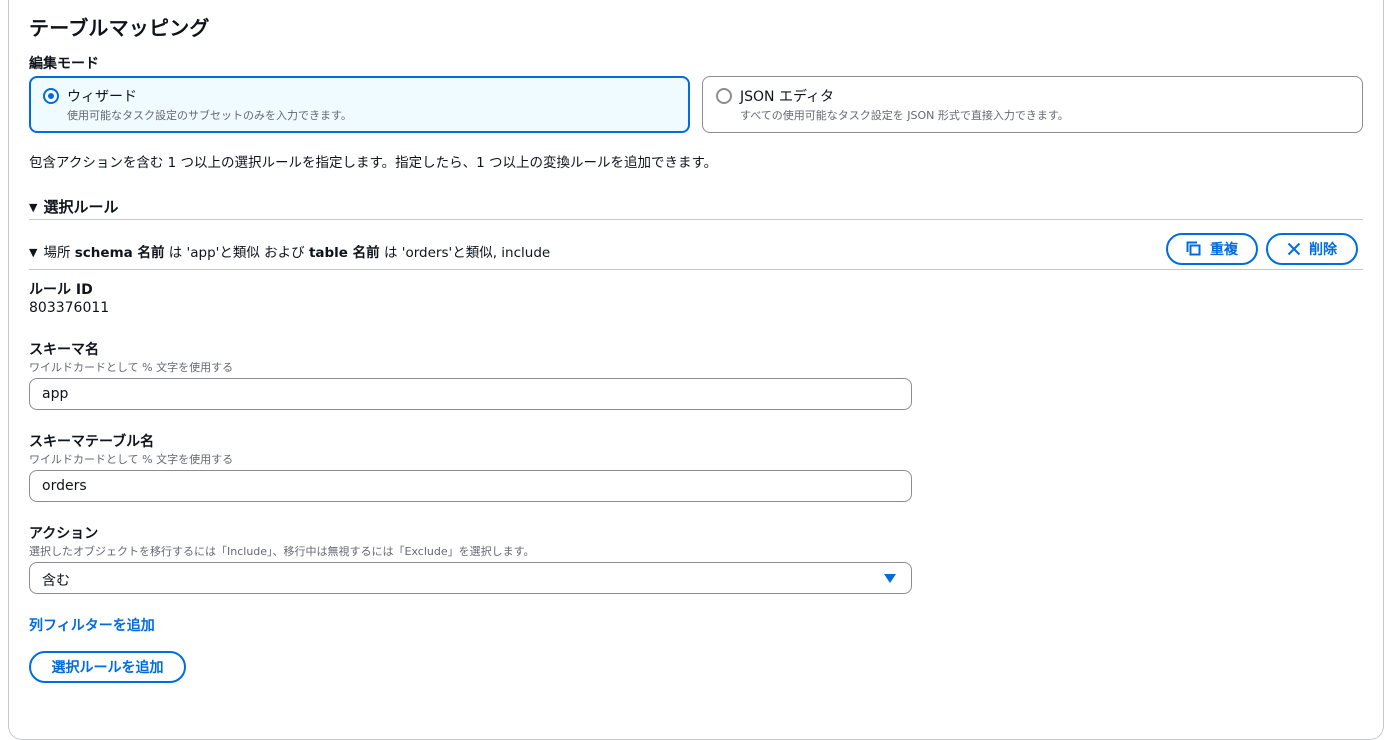 The image size is (1395, 740). What do you see at coordinates (209, 115) in the screenshot?
I see `mode-wizard-description: 使用可能なタスク設定のサブセットのみを入力できます。` at bounding box center [209, 115].